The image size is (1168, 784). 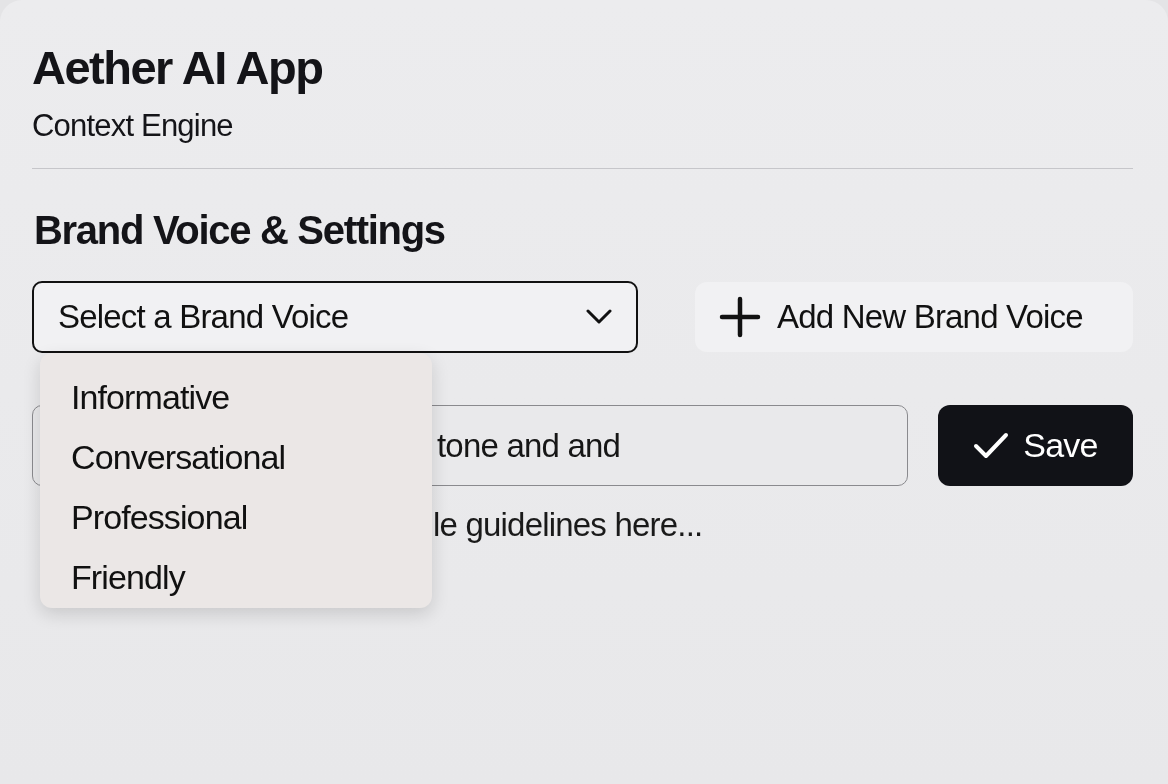 What do you see at coordinates (240, 230) in the screenshot?
I see `section-heading: Brand Voice & Settings` at bounding box center [240, 230].